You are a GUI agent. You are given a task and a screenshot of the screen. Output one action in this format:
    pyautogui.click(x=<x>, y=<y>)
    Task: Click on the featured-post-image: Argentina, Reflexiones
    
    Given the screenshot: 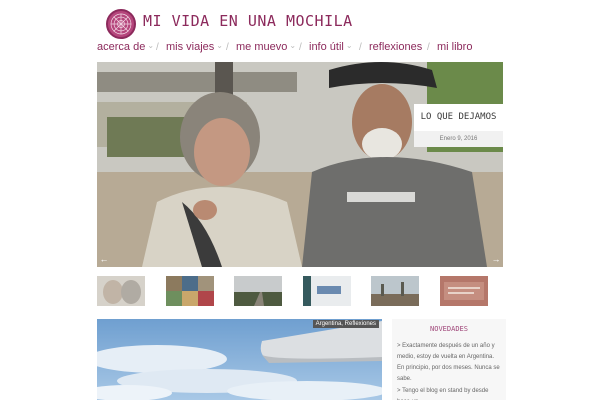 What is the action you would take?
    pyautogui.click(x=239, y=359)
    